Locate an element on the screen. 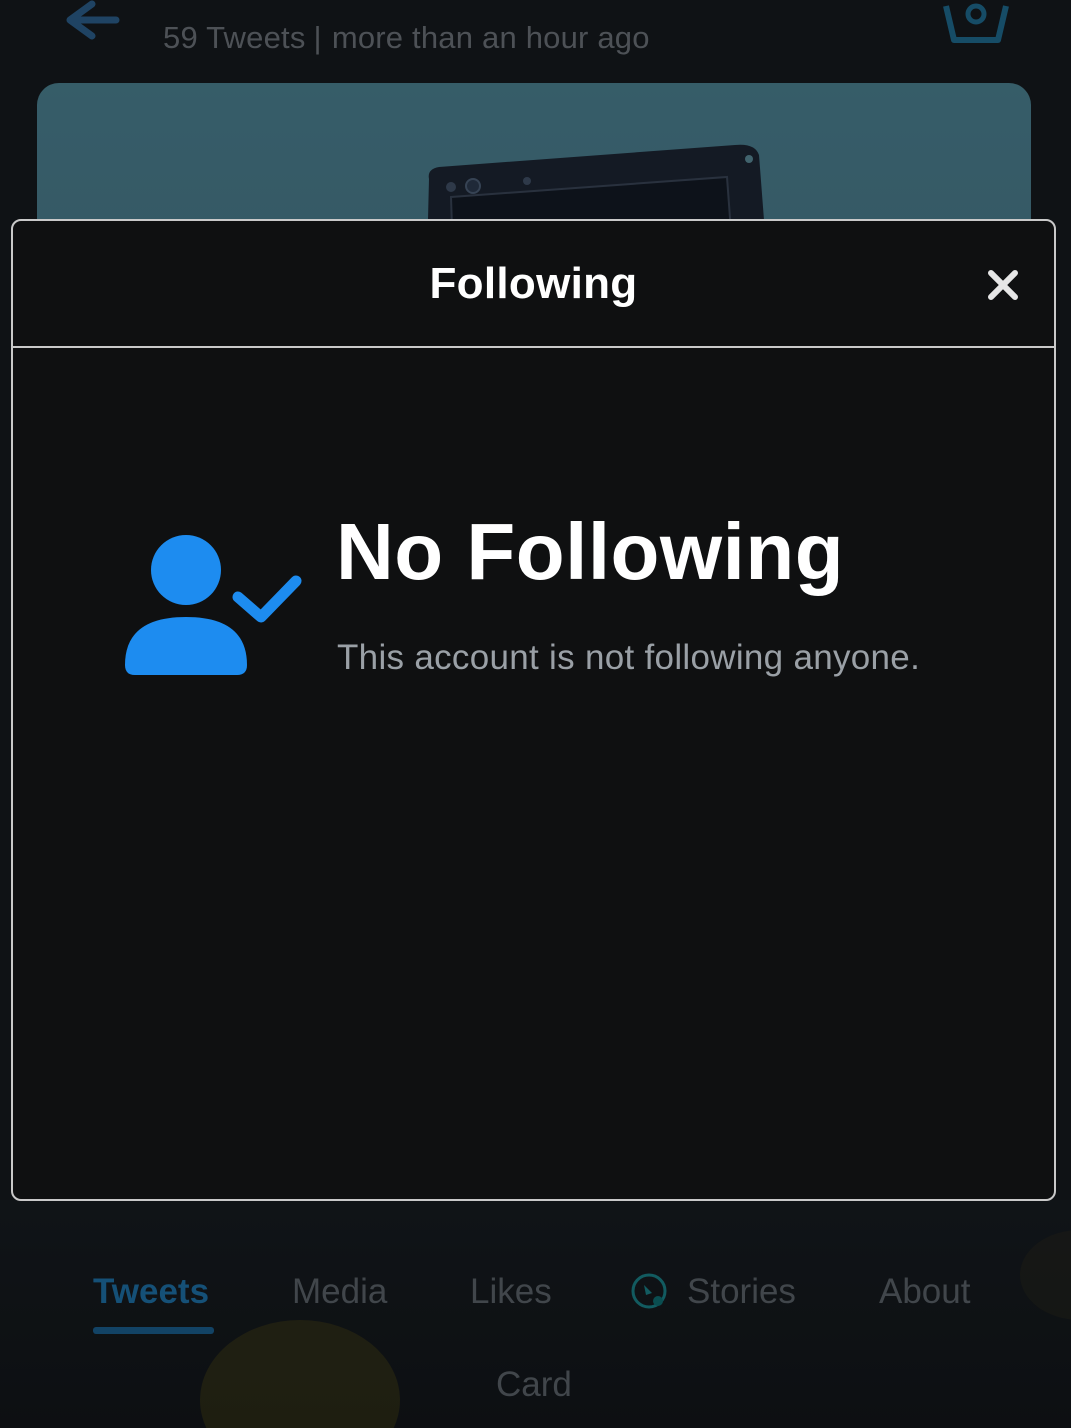 The image size is (1071, 1428). close-icon is located at coordinates (1003, 285).